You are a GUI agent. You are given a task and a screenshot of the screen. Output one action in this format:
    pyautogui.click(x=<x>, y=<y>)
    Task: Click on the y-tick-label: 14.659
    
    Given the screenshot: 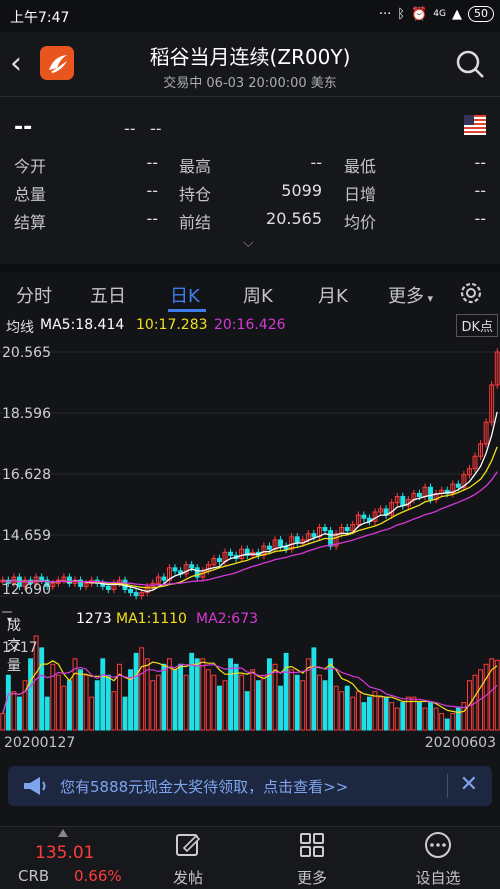 What is the action you would take?
    pyautogui.click(x=26, y=536)
    